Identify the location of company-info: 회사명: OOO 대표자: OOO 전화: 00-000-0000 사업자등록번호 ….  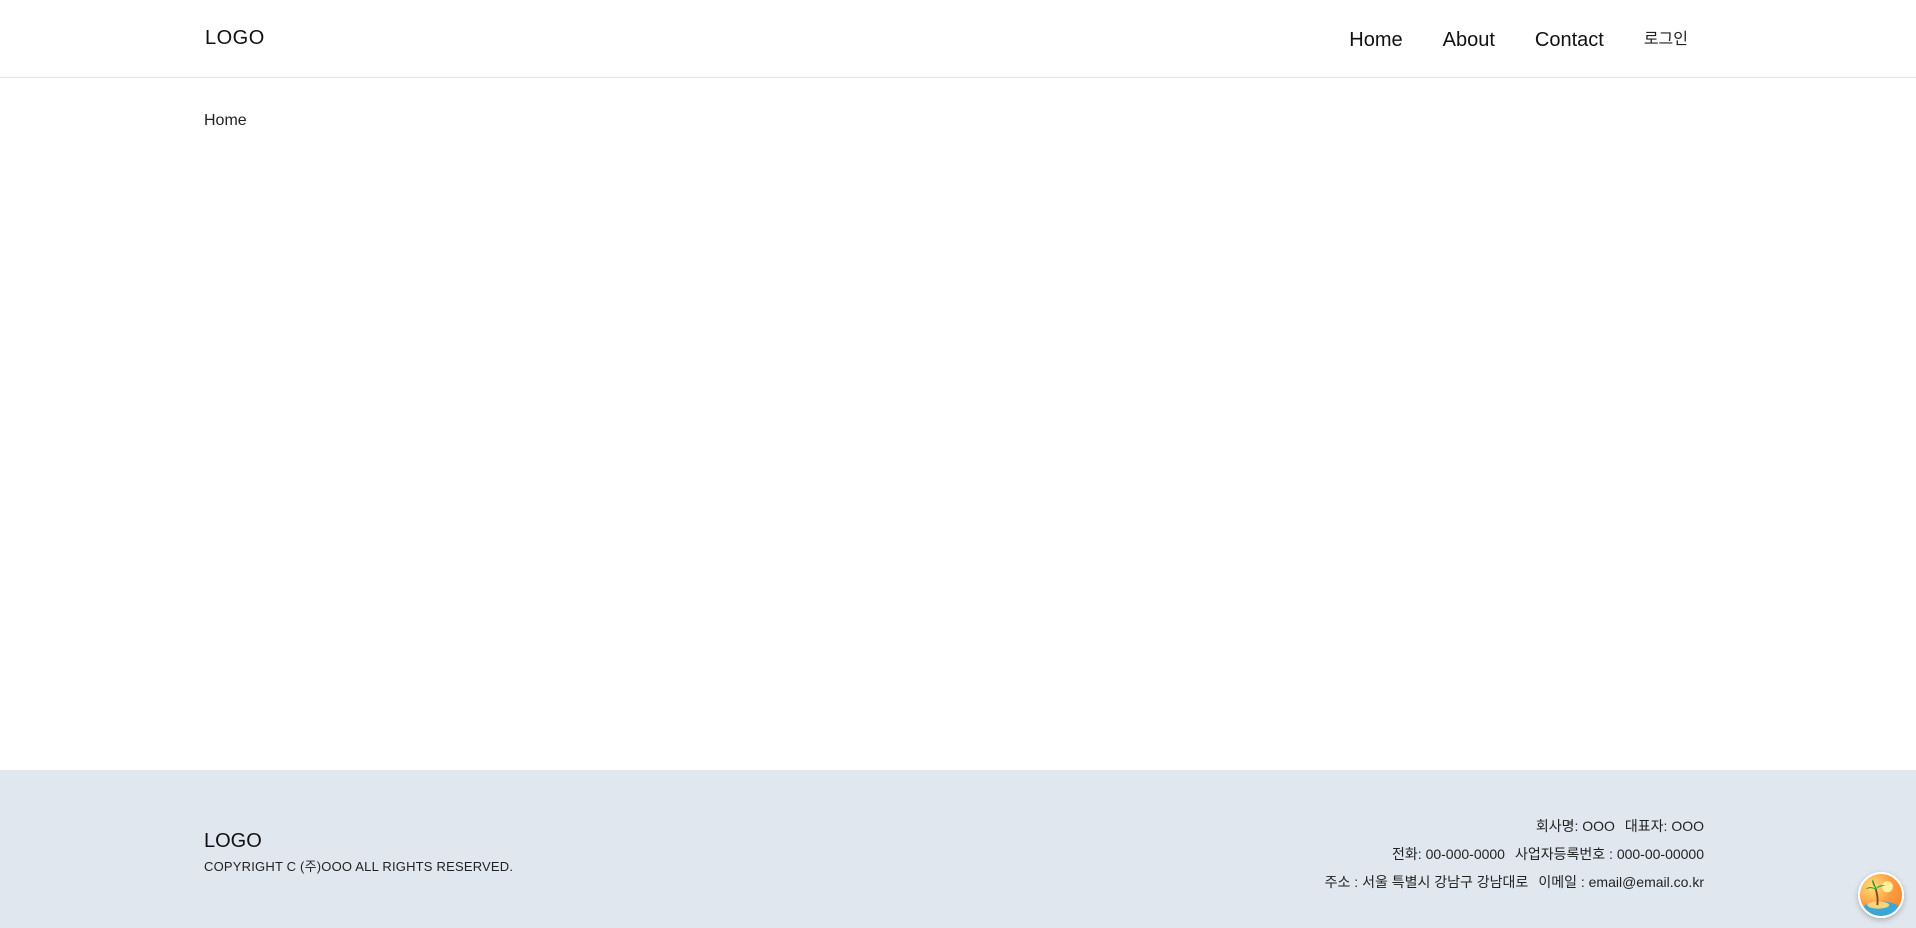
(1514, 854).